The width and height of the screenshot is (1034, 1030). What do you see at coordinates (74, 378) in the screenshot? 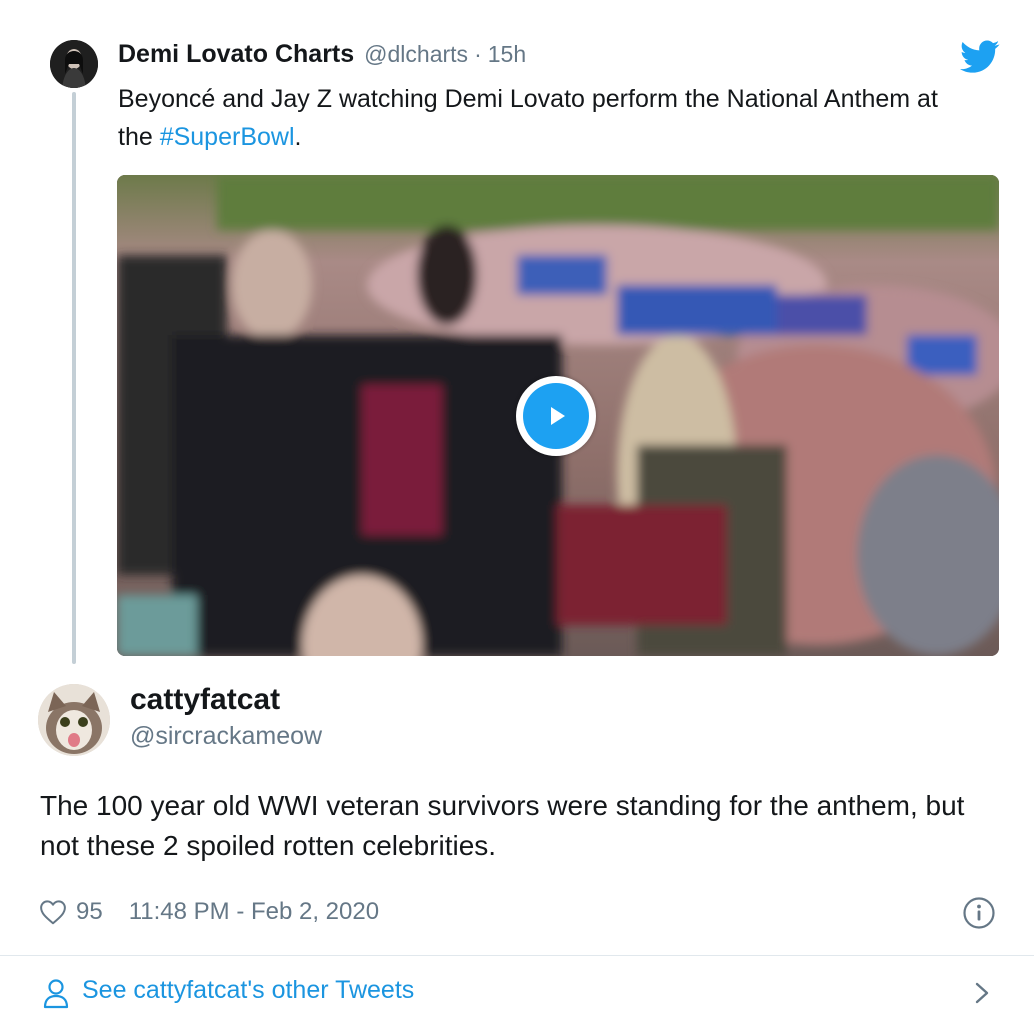
I see `thread-line` at bounding box center [74, 378].